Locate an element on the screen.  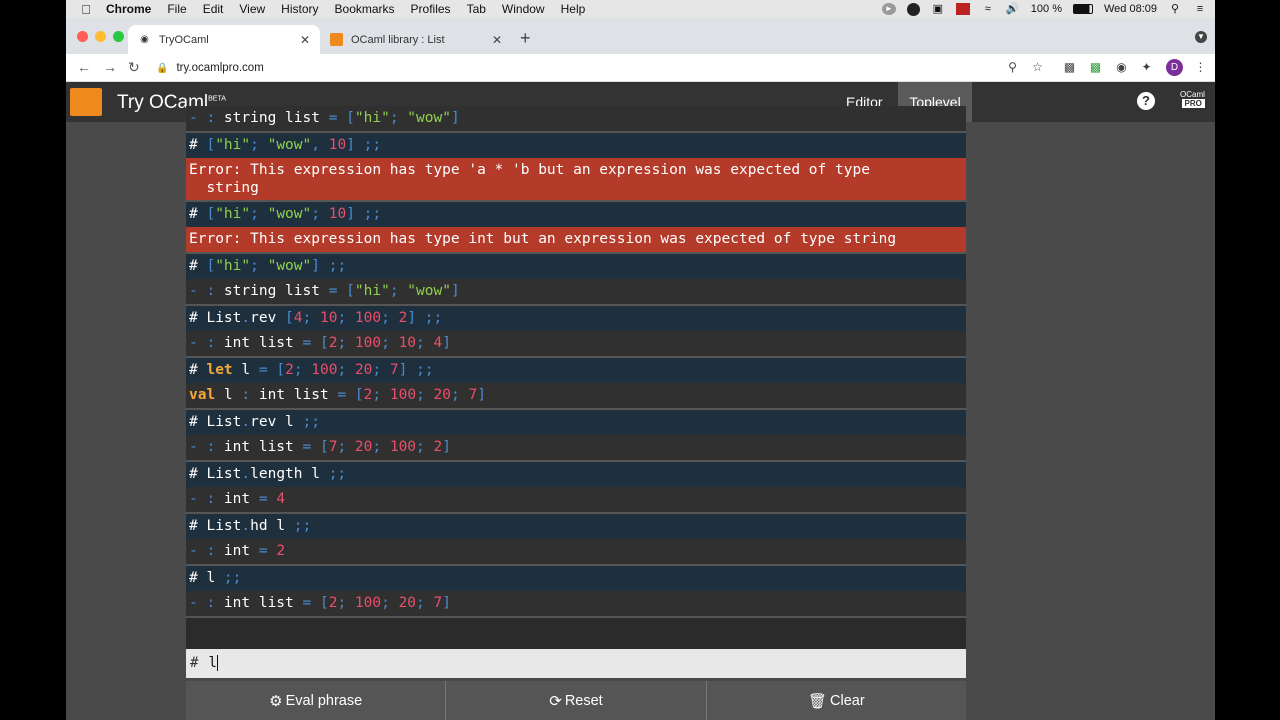
clock: Wed 08:09 is located at coordinates (1130, 9).